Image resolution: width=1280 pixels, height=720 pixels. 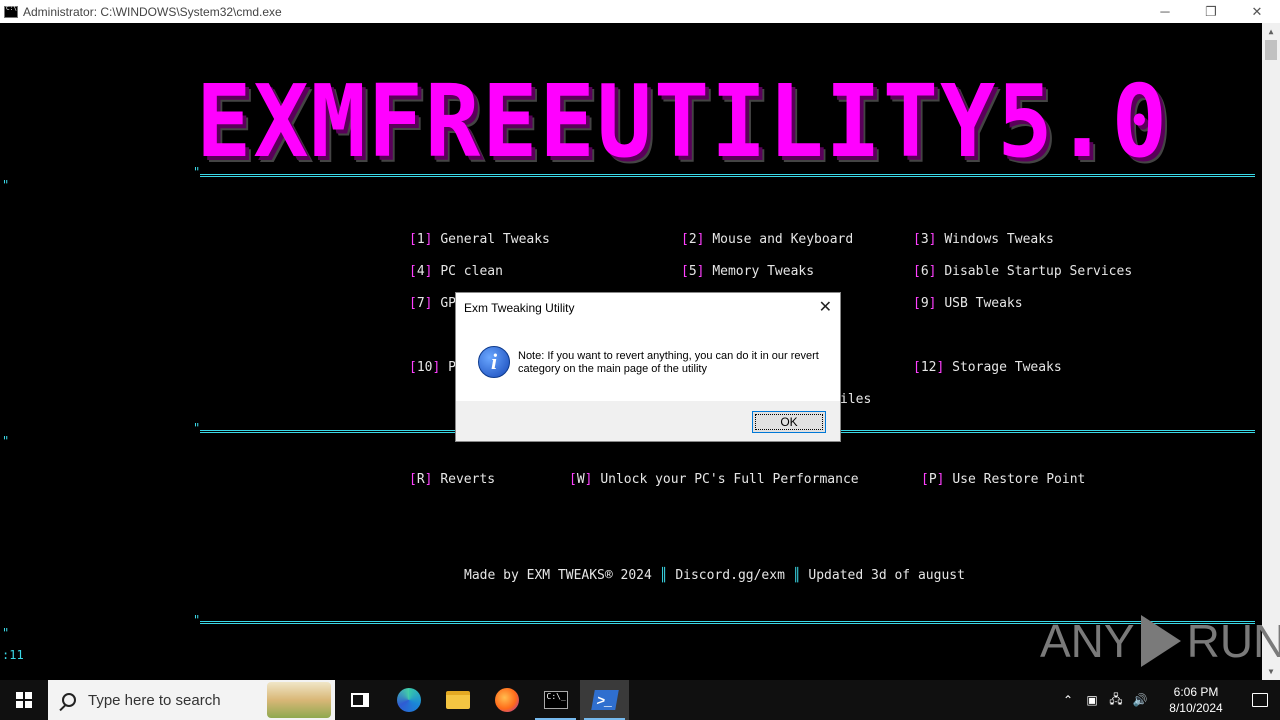 What do you see at coordinates (1196, 700) in the screenshot?
I see `clock: 6:06 PM 8/10/2024` at bounding box center [1196, 700].